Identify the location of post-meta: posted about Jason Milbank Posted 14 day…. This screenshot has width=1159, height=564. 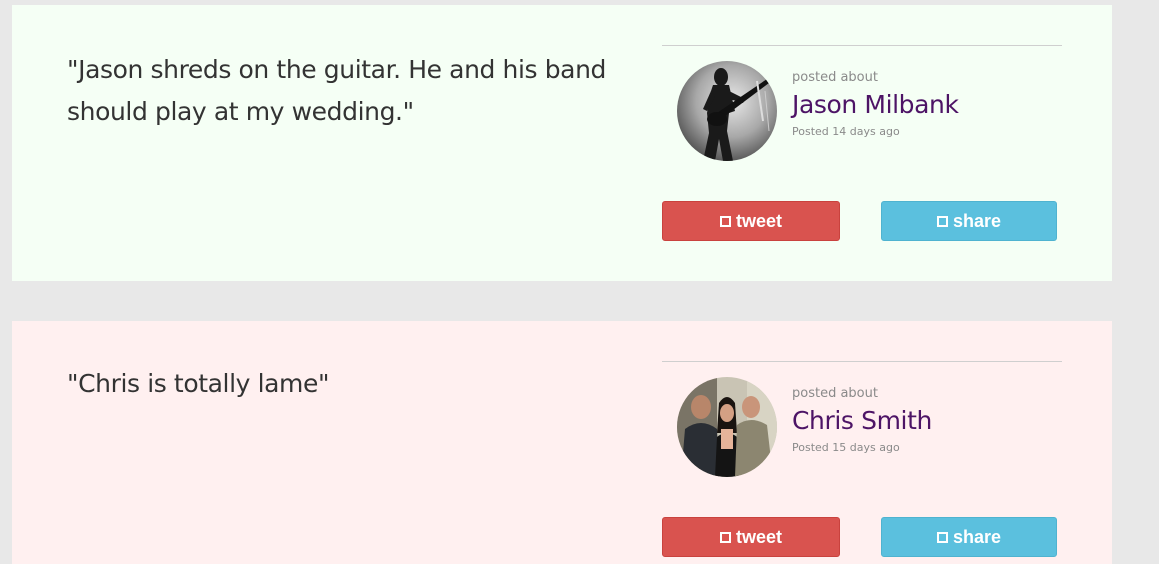
(875, 104).